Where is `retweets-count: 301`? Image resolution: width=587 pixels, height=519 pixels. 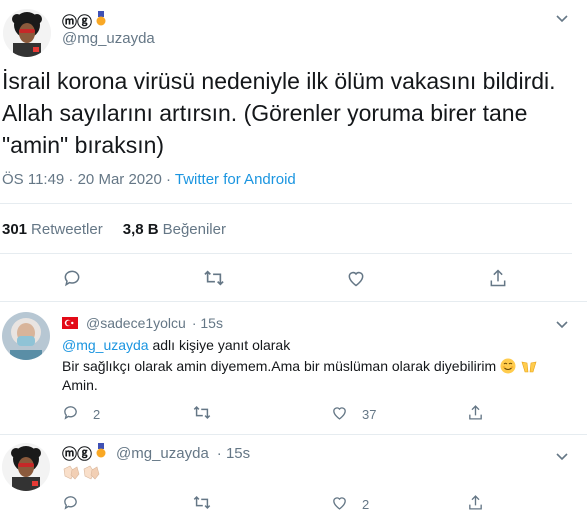
retweets-count: 301 is located at coordinates (15, 229).